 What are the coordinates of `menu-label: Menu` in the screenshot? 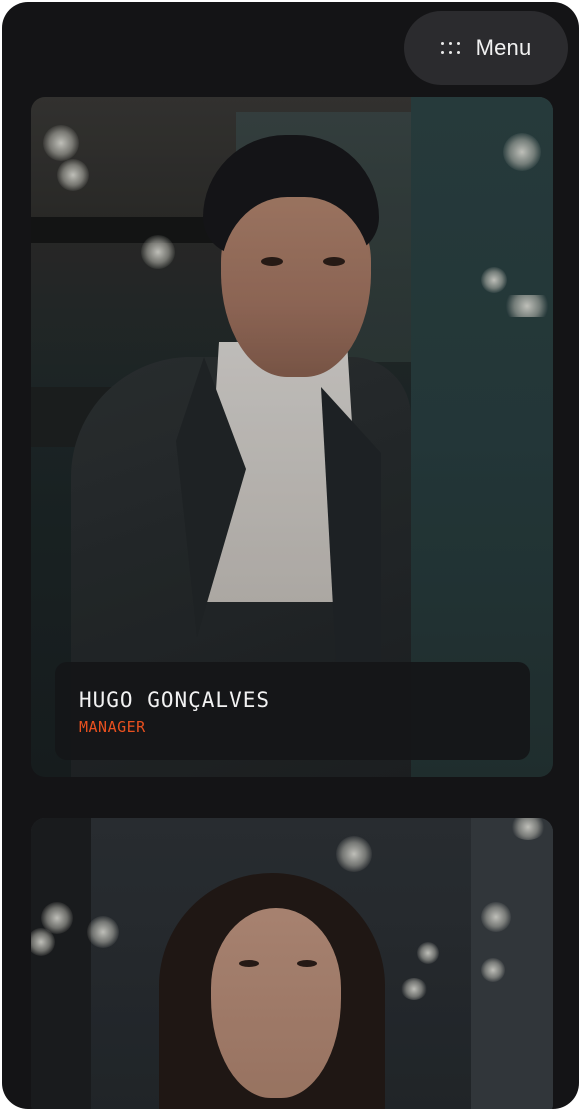 It's located at (503, 47).